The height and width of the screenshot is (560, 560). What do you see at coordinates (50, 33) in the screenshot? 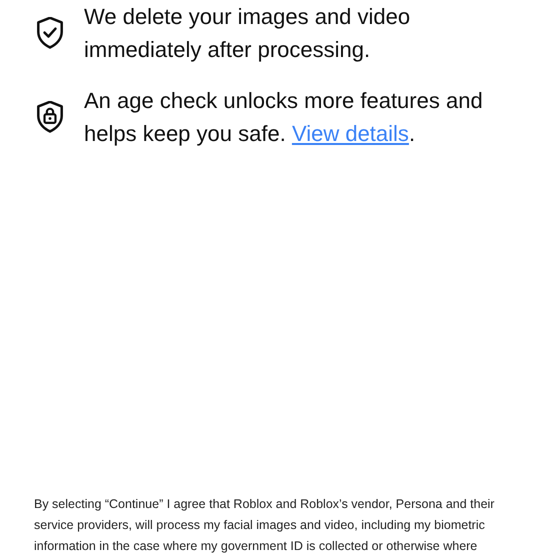
I see `shield-check-icon` at bounding box center [50, 33].